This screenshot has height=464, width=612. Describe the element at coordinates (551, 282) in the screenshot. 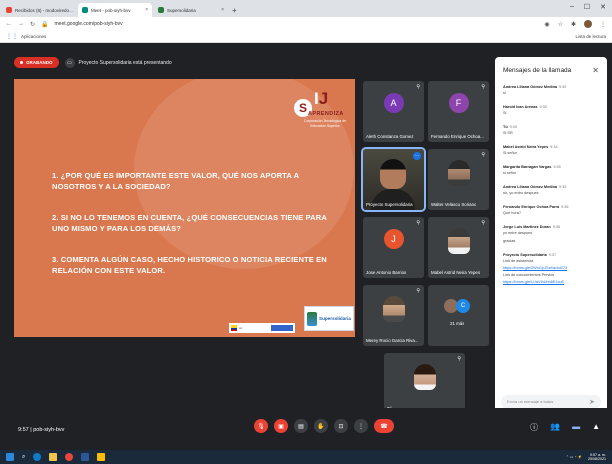

I see `message-link: https://forms.gle/LUaVthUhn6E1cuE` at that location.